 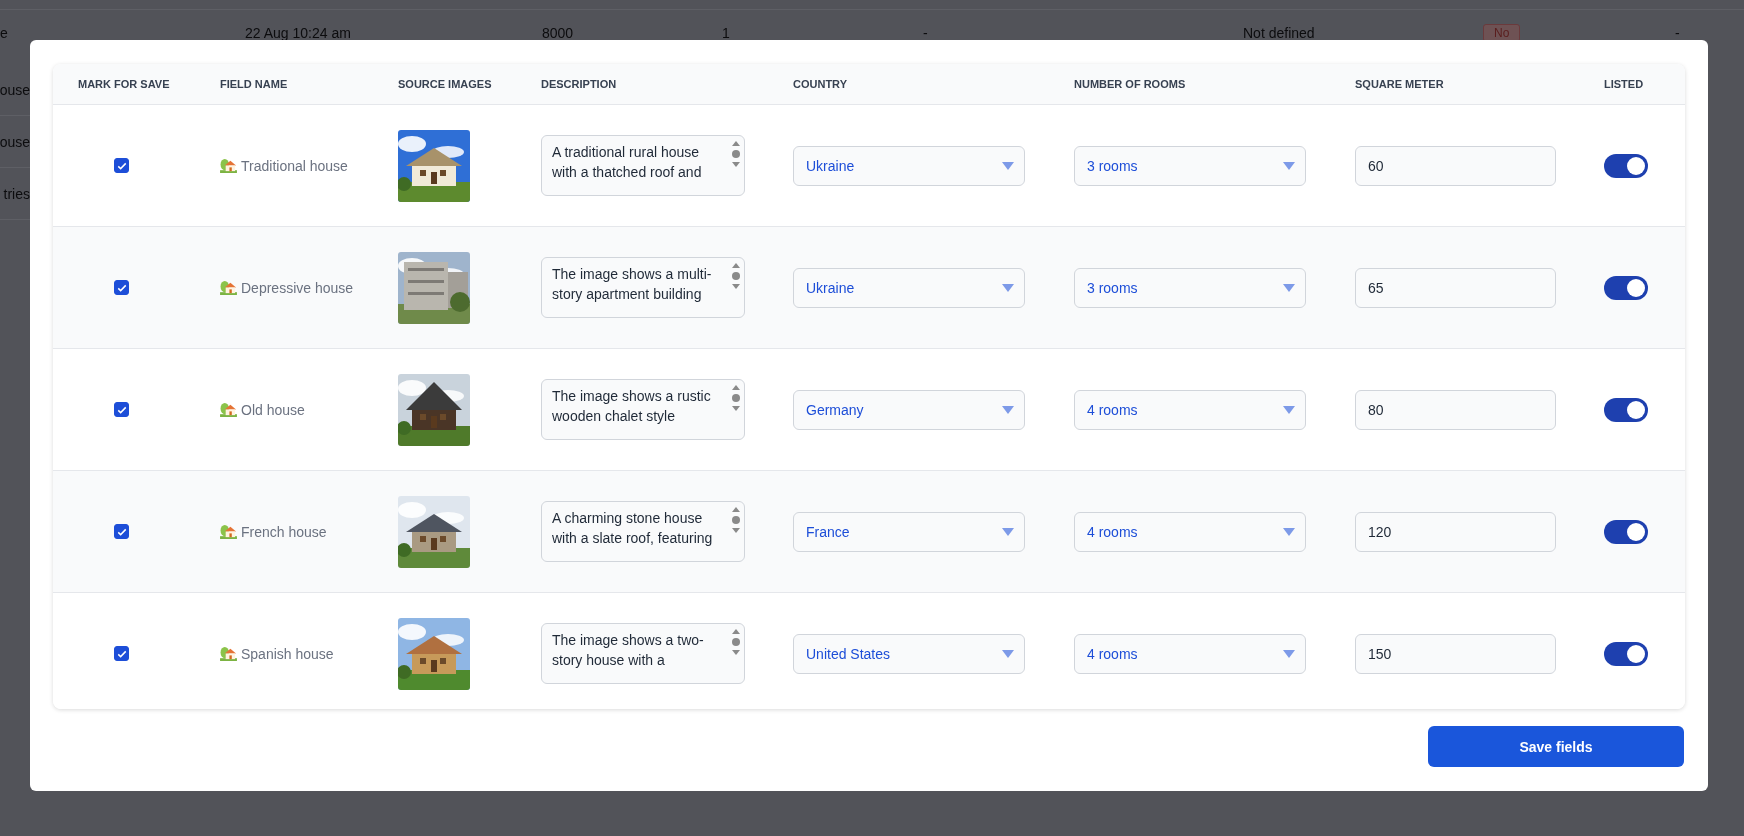 What do you see at coordinates (1455, 531) in the screenshot?
I see `square-meter-field: 120` at bounding box center [1455, 531].